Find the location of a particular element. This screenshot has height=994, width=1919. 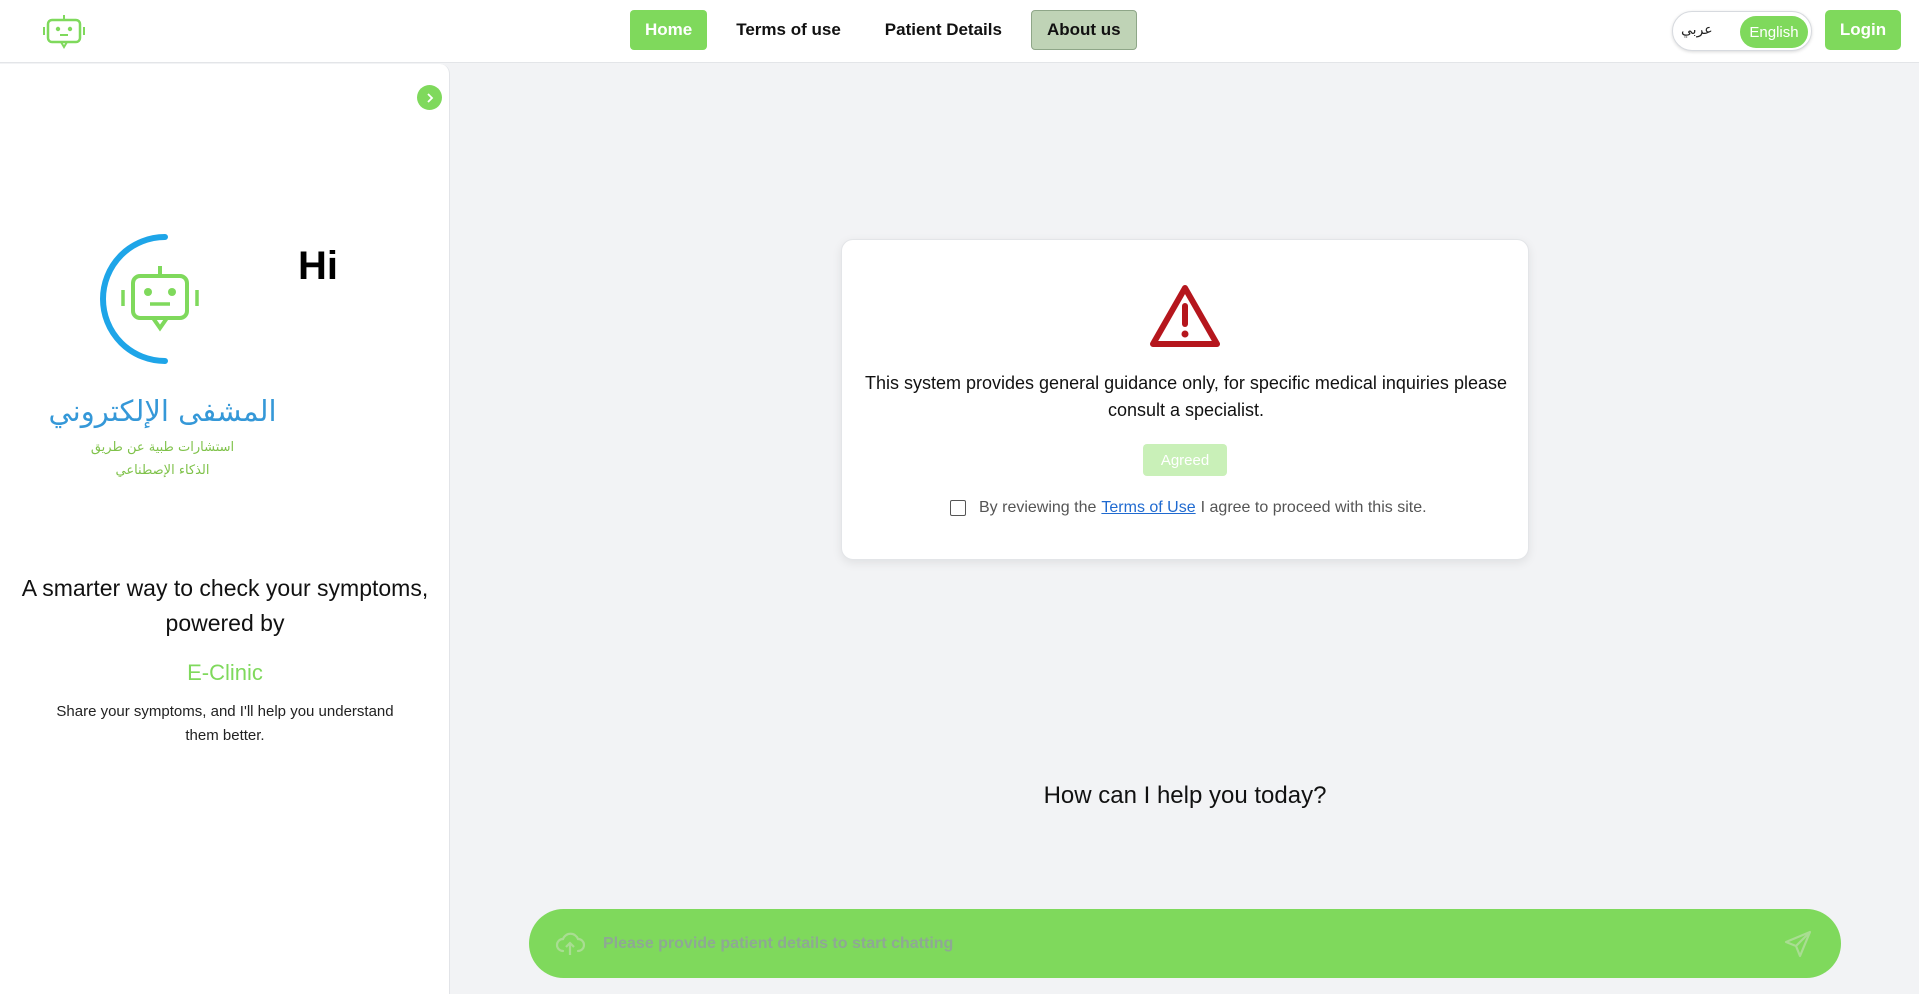

login-button: Login is located at coordinates (1863, 30).